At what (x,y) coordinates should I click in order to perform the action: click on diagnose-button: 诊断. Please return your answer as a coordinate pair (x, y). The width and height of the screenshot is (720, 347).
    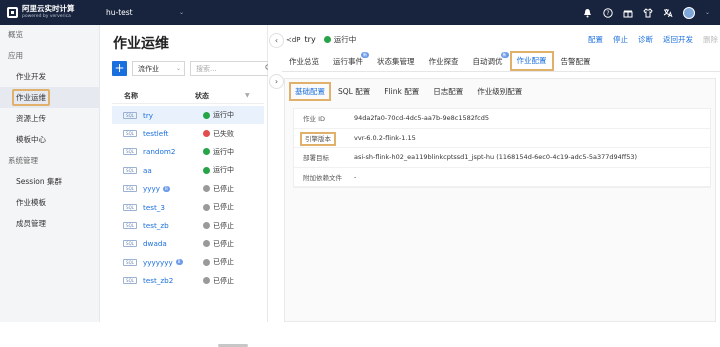
    Looking at the image, I should click on (645, 39).